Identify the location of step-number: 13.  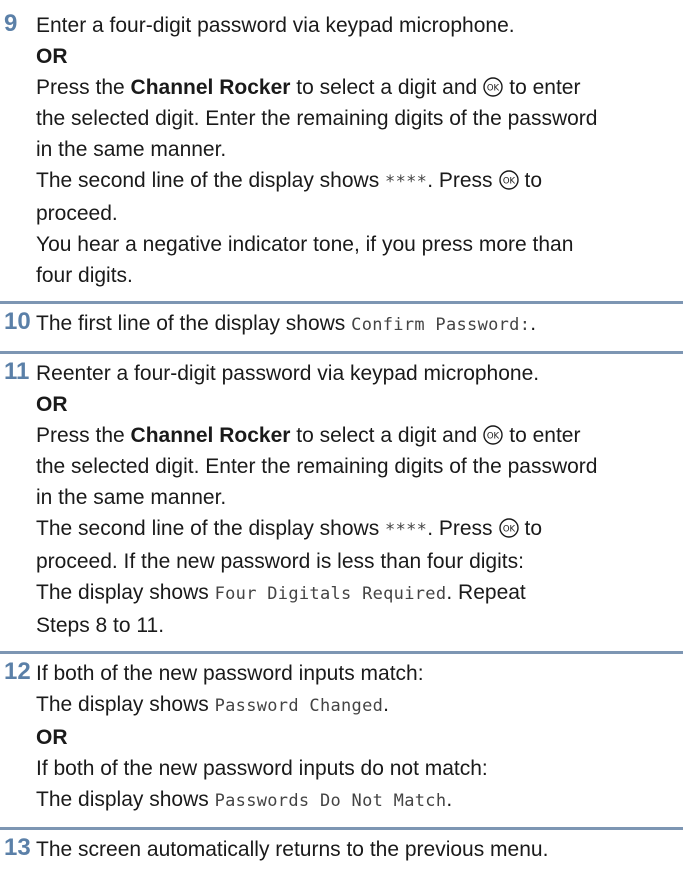
(17, 847).